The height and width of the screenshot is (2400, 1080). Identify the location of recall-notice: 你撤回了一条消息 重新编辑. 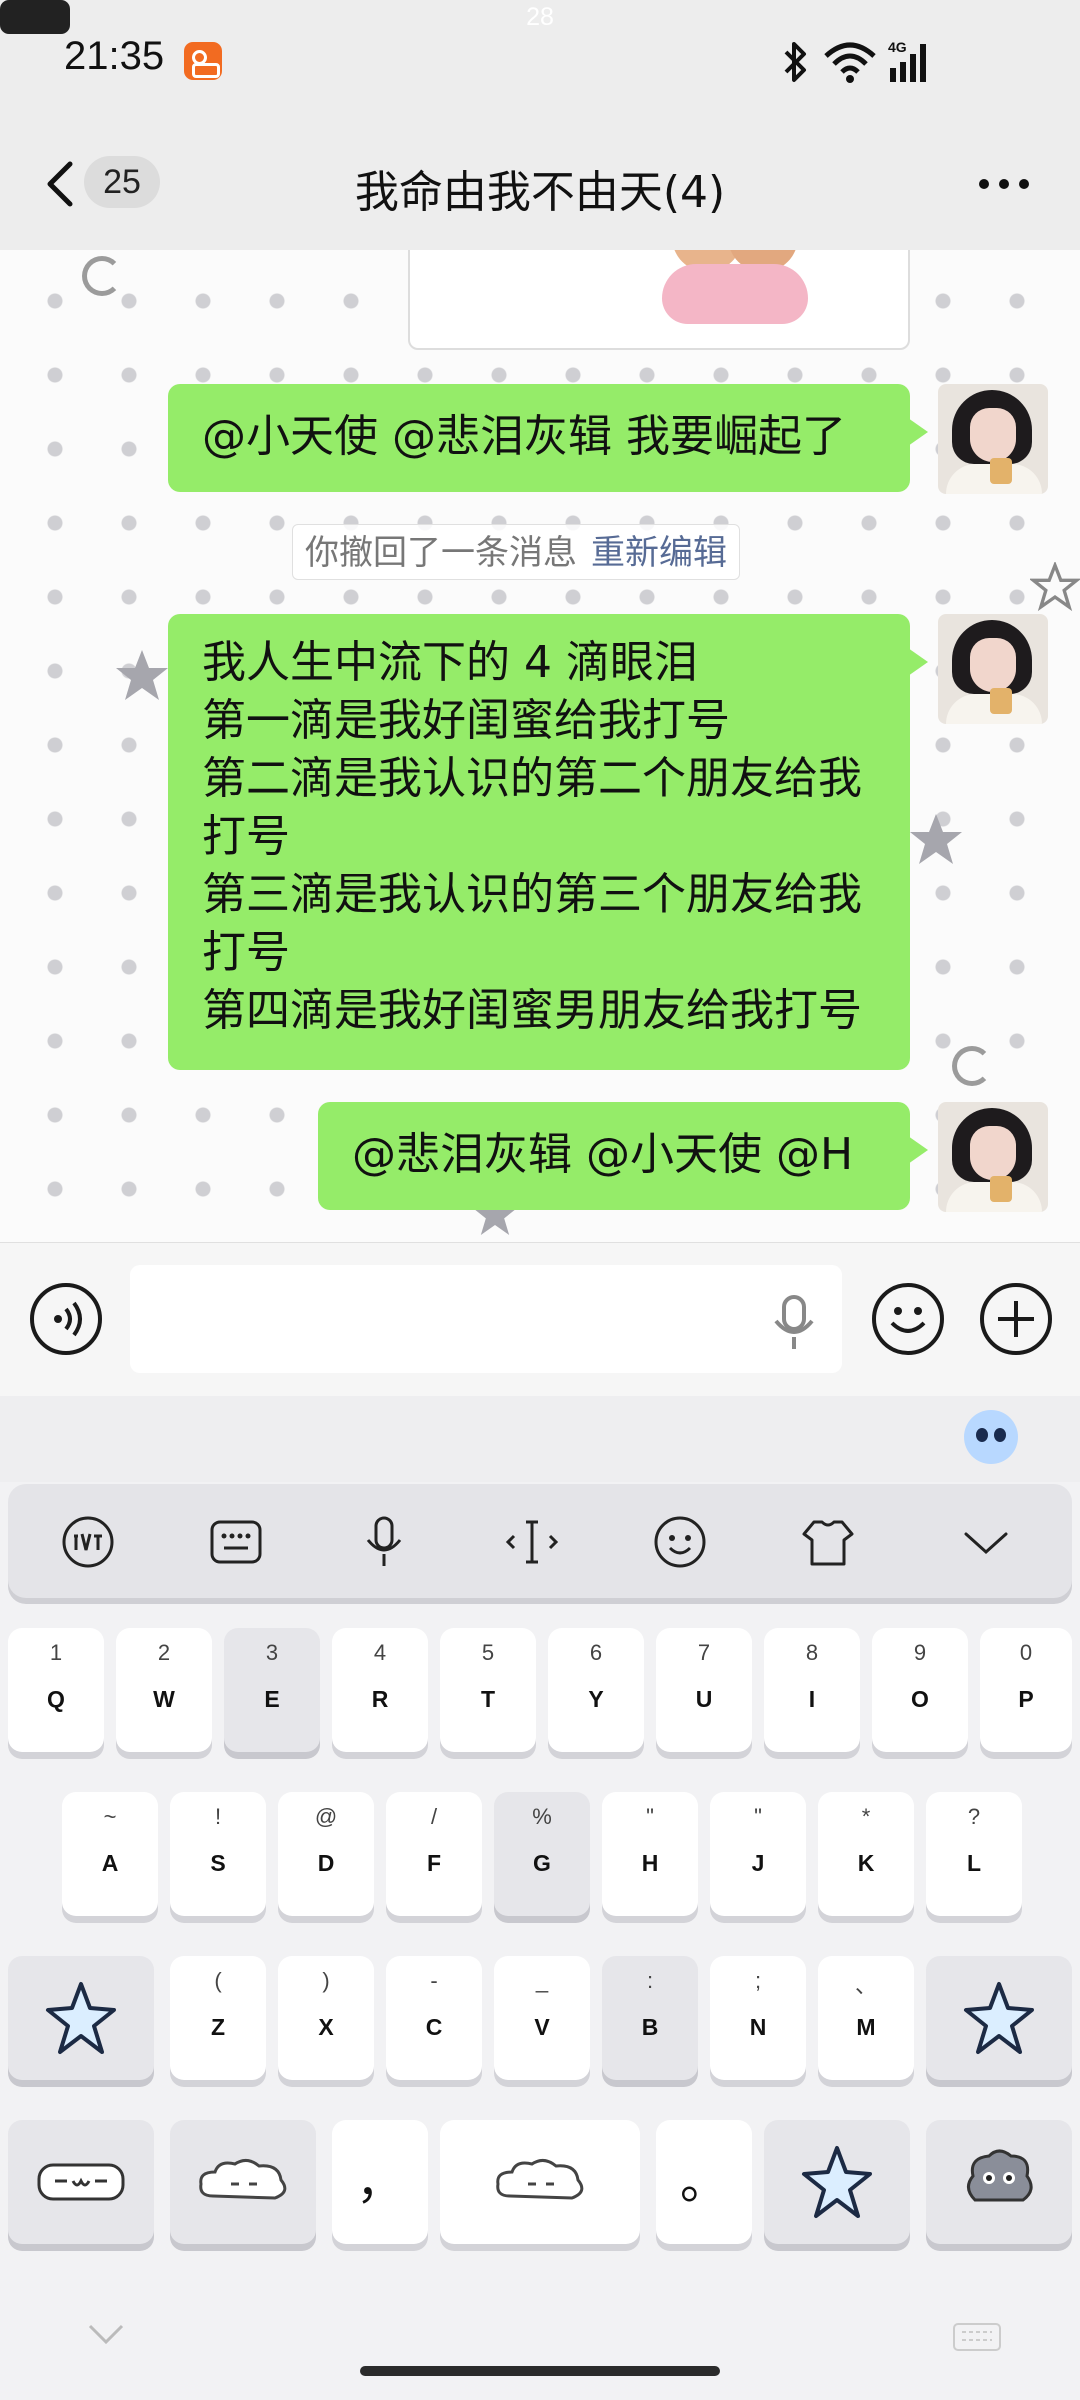
(516, 552).